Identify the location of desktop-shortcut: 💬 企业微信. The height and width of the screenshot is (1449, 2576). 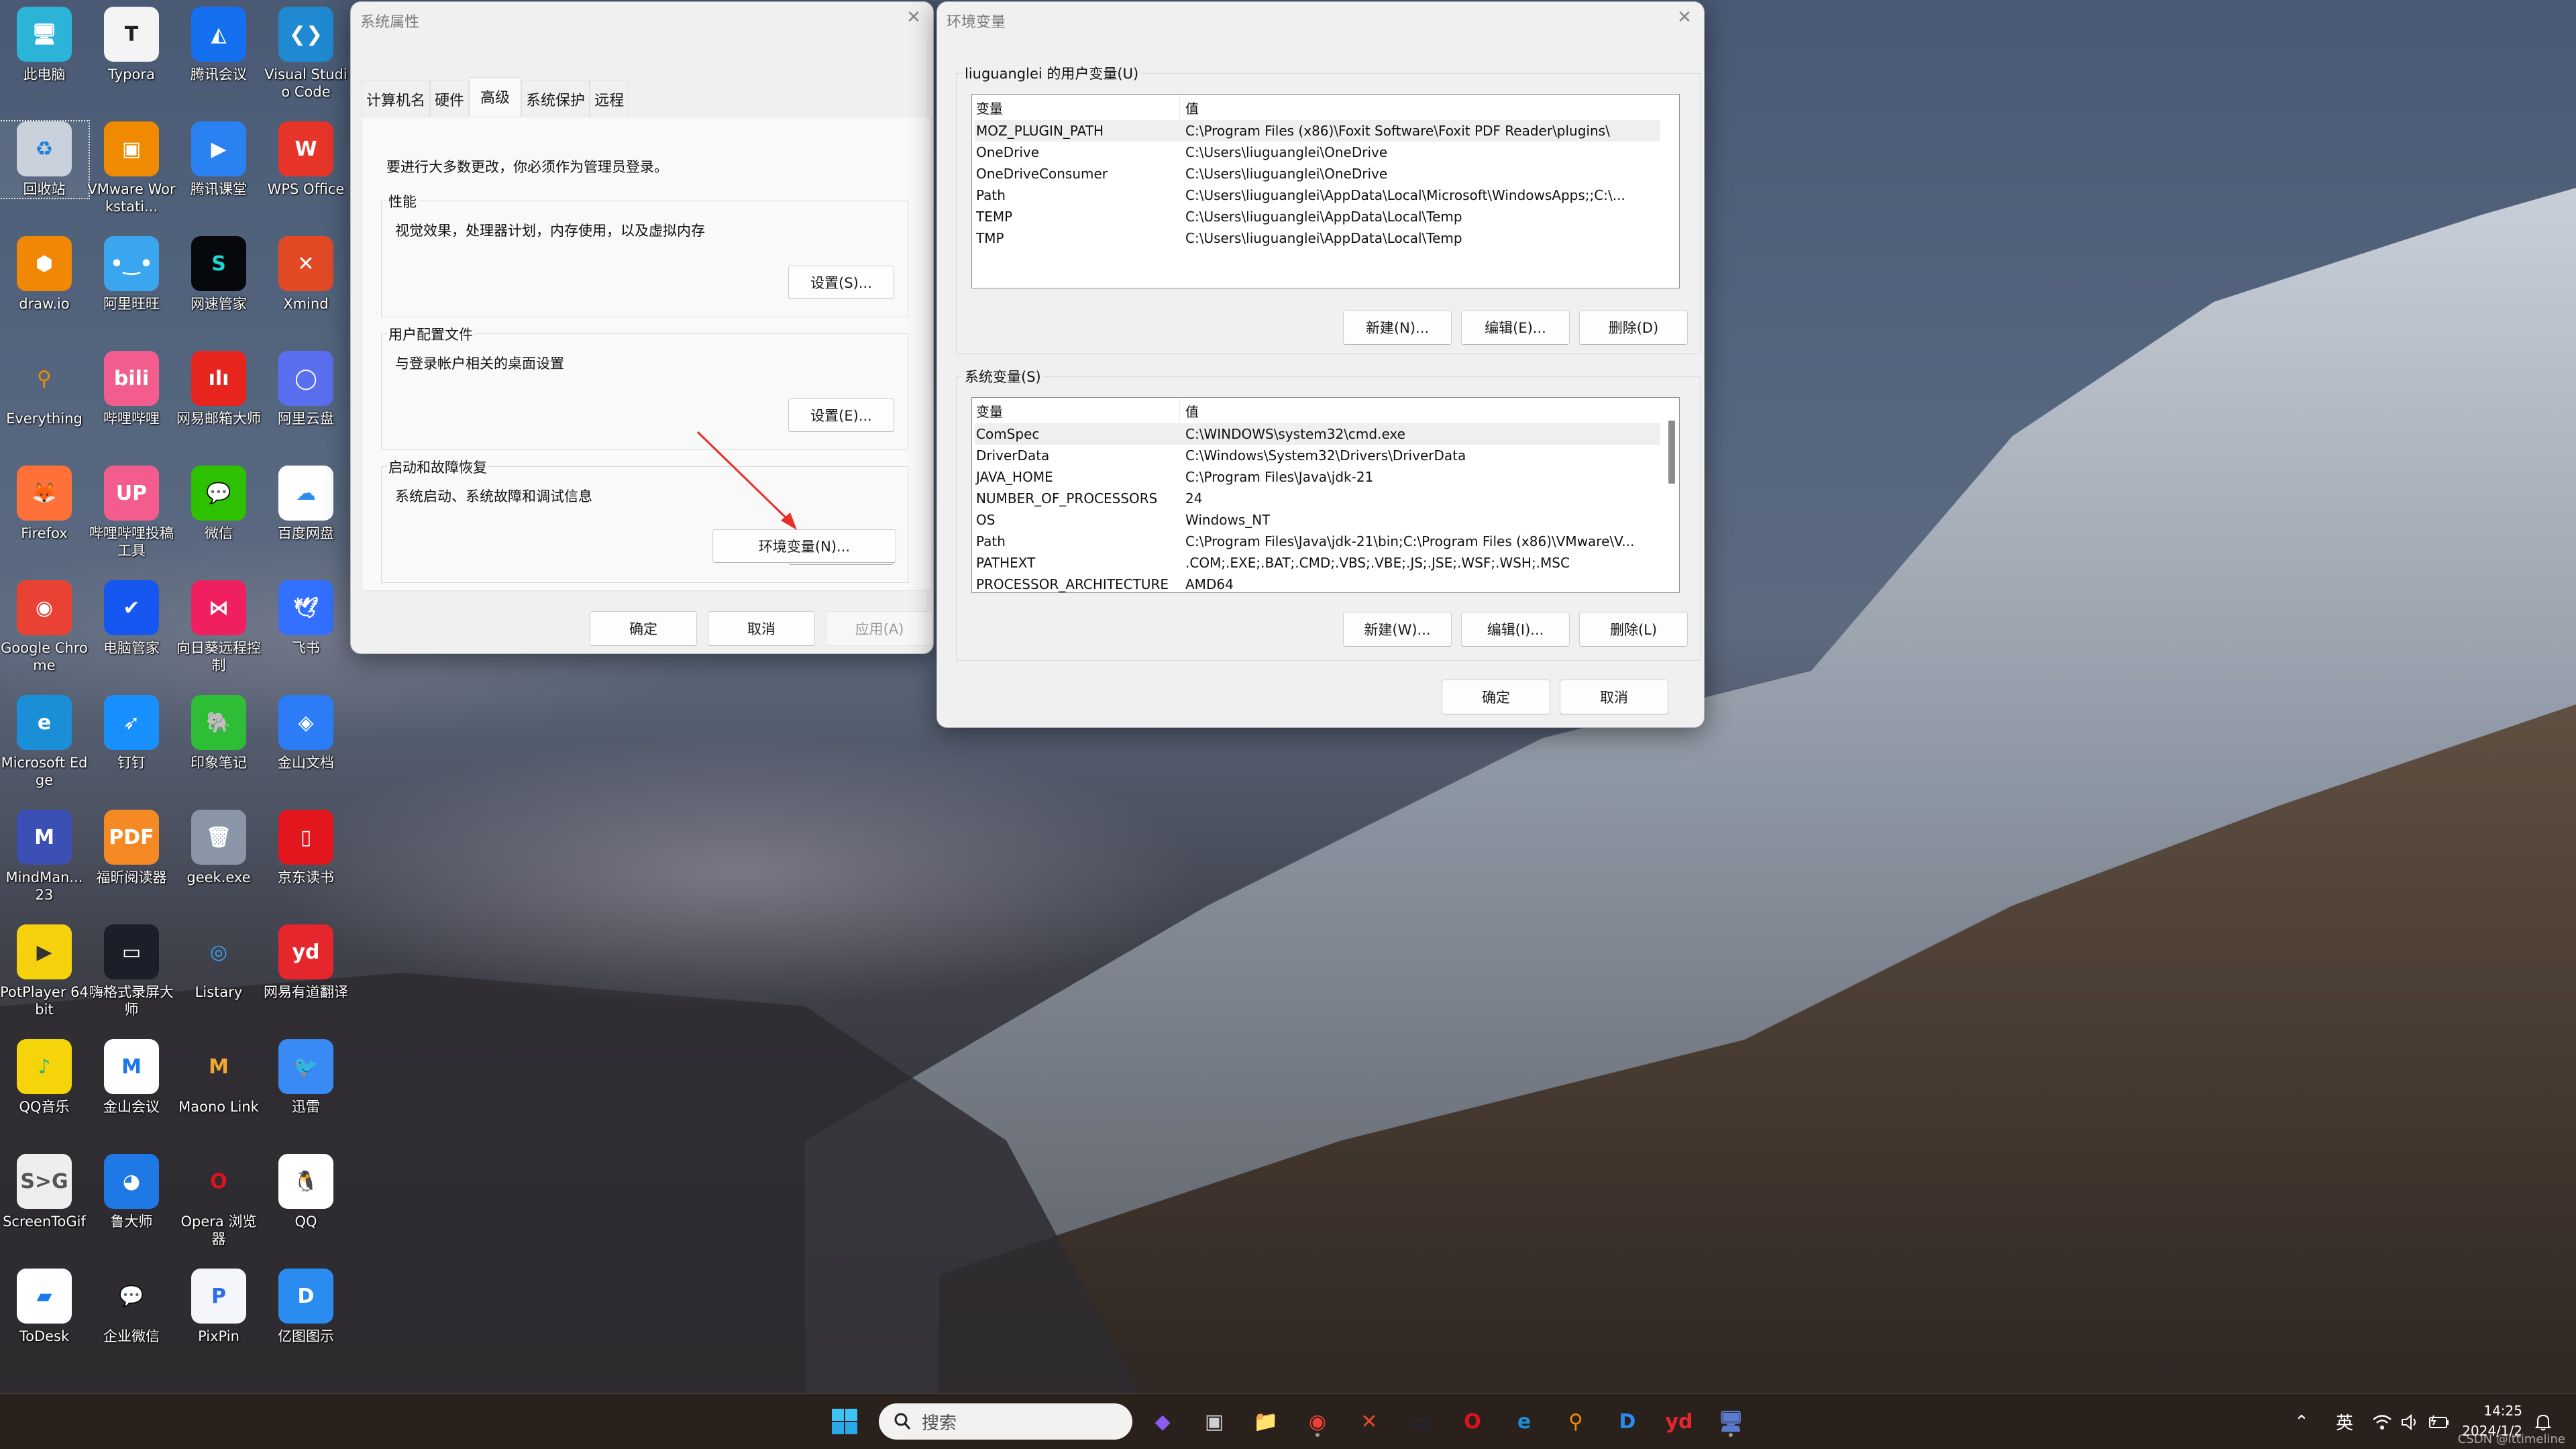
(131, 1307).